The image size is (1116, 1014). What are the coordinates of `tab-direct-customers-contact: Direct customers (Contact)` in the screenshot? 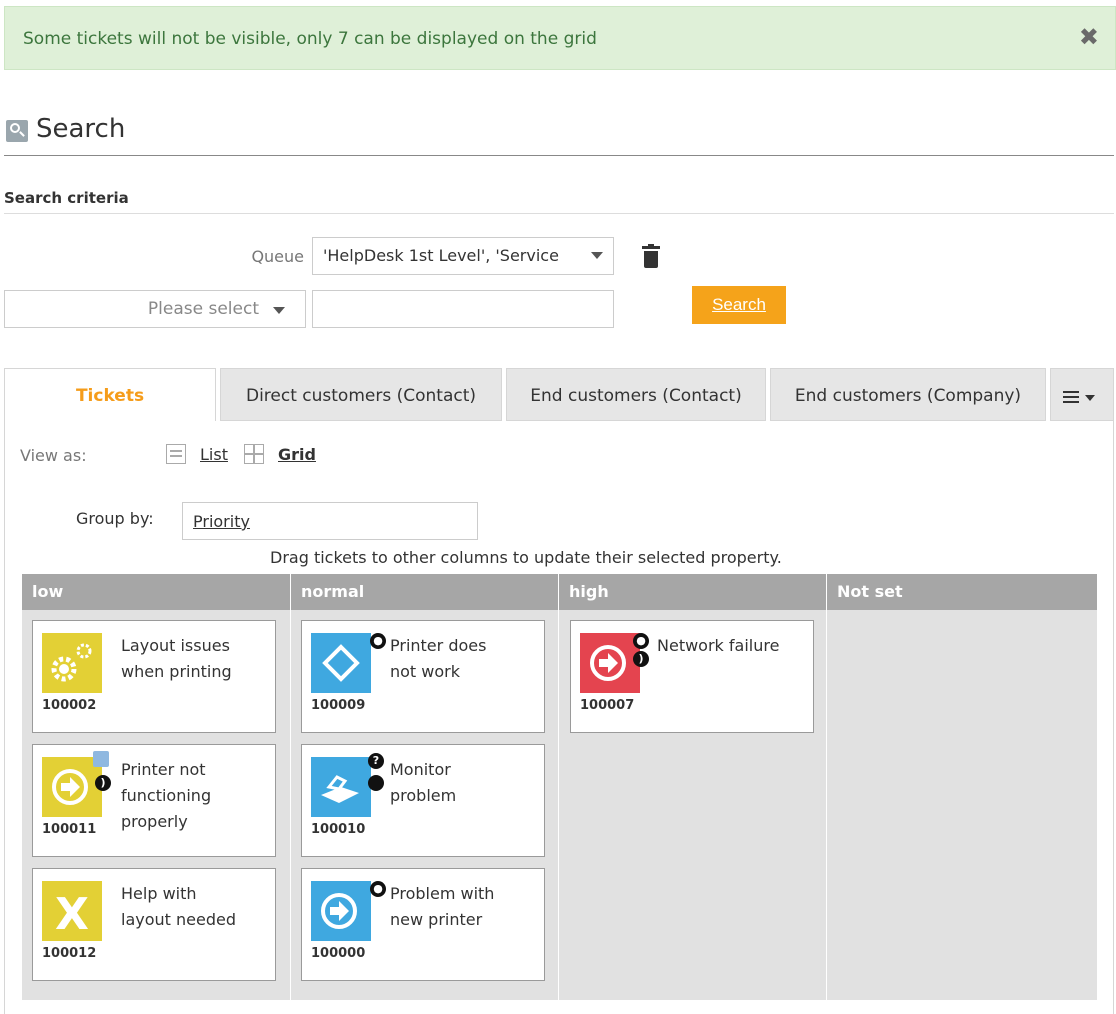 It's located at (361, 394).